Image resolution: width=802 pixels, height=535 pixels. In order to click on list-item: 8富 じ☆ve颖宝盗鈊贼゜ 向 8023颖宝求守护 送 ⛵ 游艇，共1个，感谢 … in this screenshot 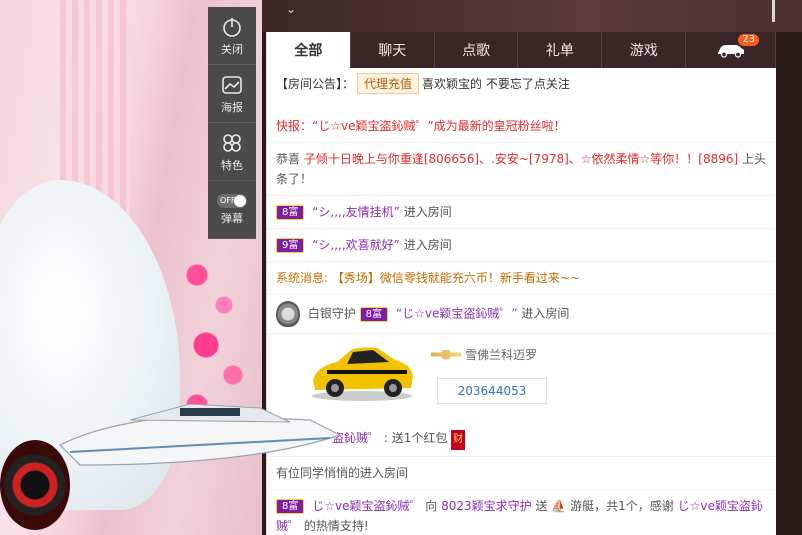, I will do `click(521, 512)`.